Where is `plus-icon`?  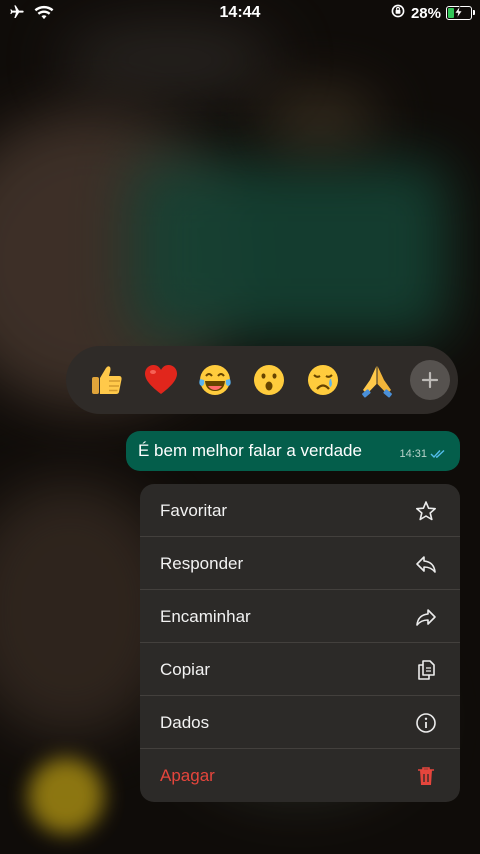 plus-icon is located at coordinates (430, 380).